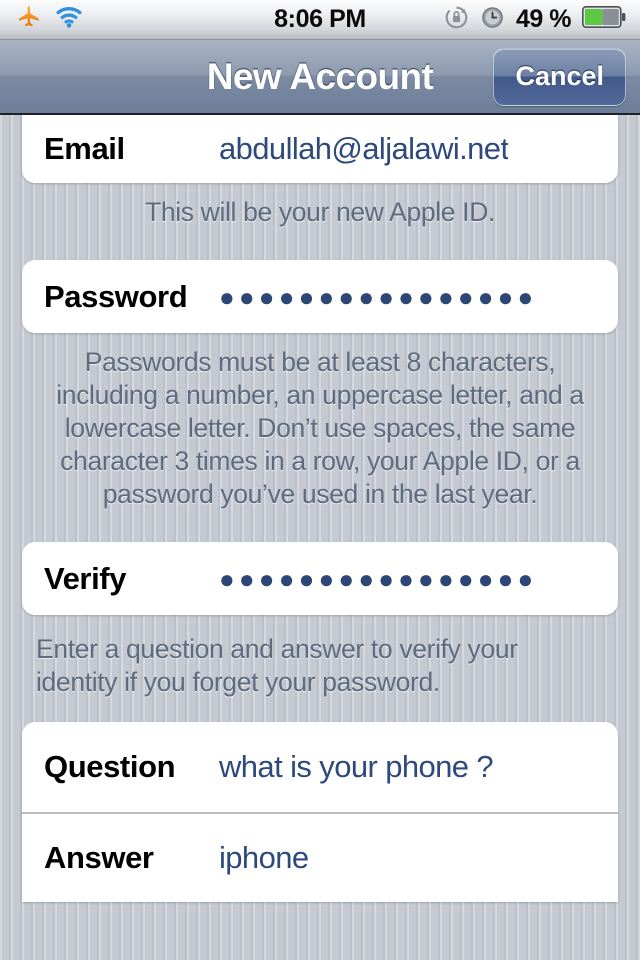 The height and width of the screenshot is (960, 640). I want to click on verify-row: Verify ●●●●●●●●●●●●●●●●, so click(320, 578).